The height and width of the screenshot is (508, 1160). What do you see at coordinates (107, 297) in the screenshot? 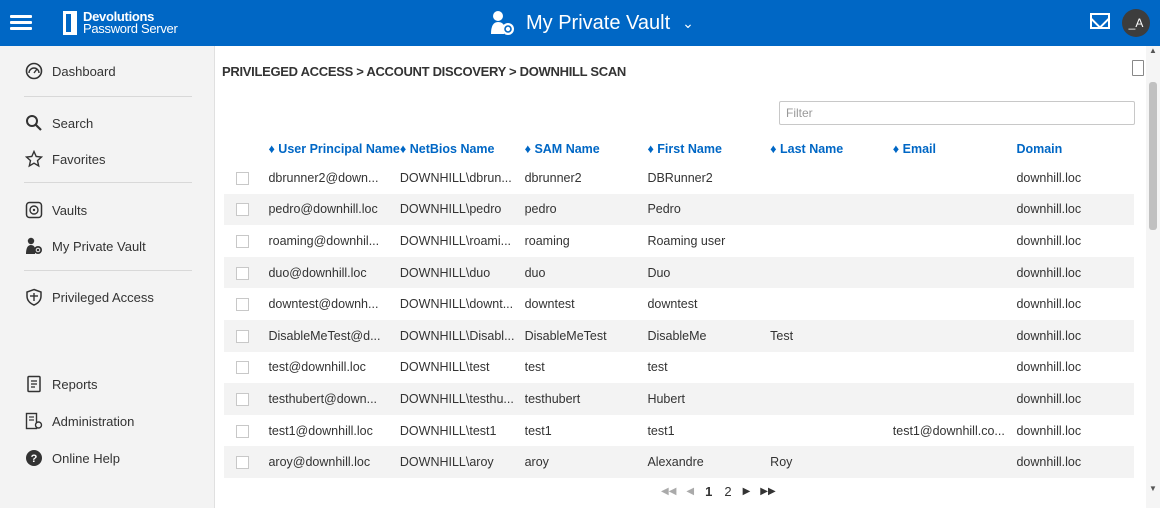
I see `sidebar-item-privileged-access: Privileged Access` at bounding box center [107, 297].